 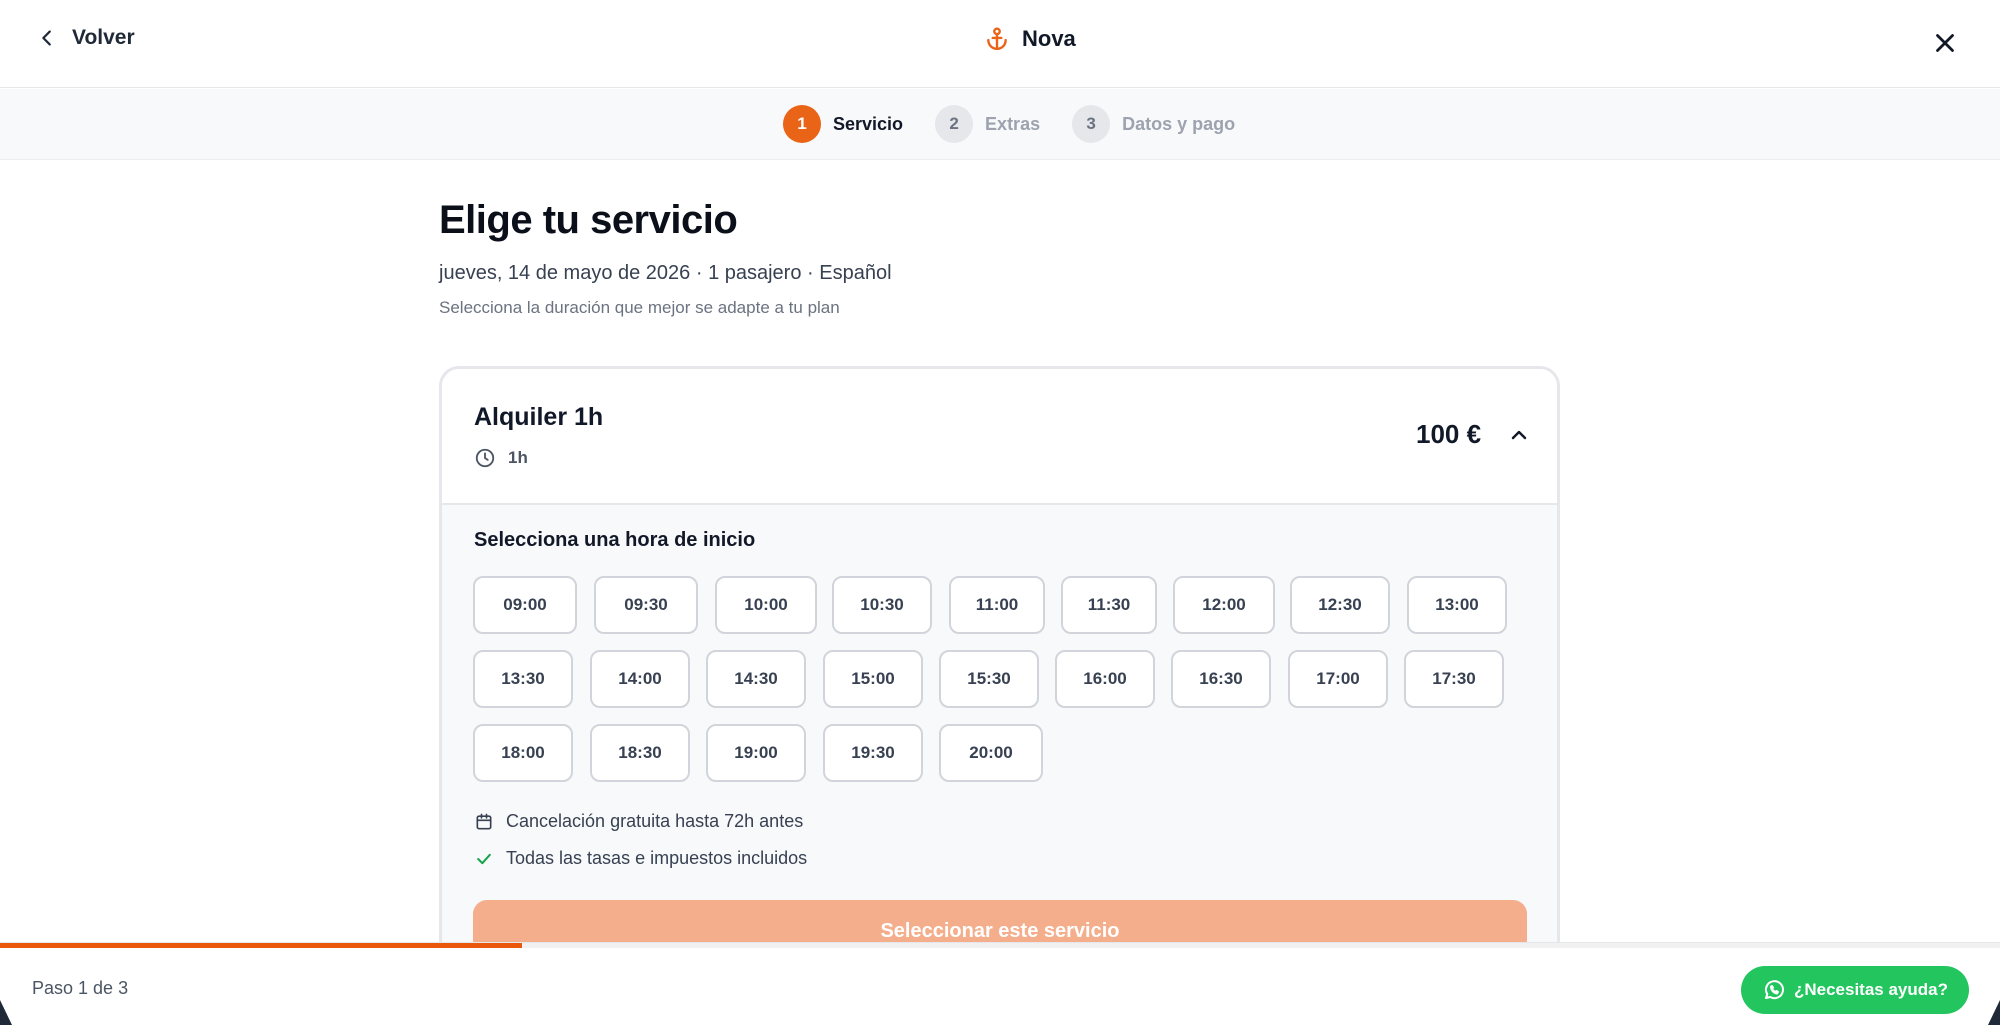 I want to click on service-price: 100 €, so click(x=1449, y=434).